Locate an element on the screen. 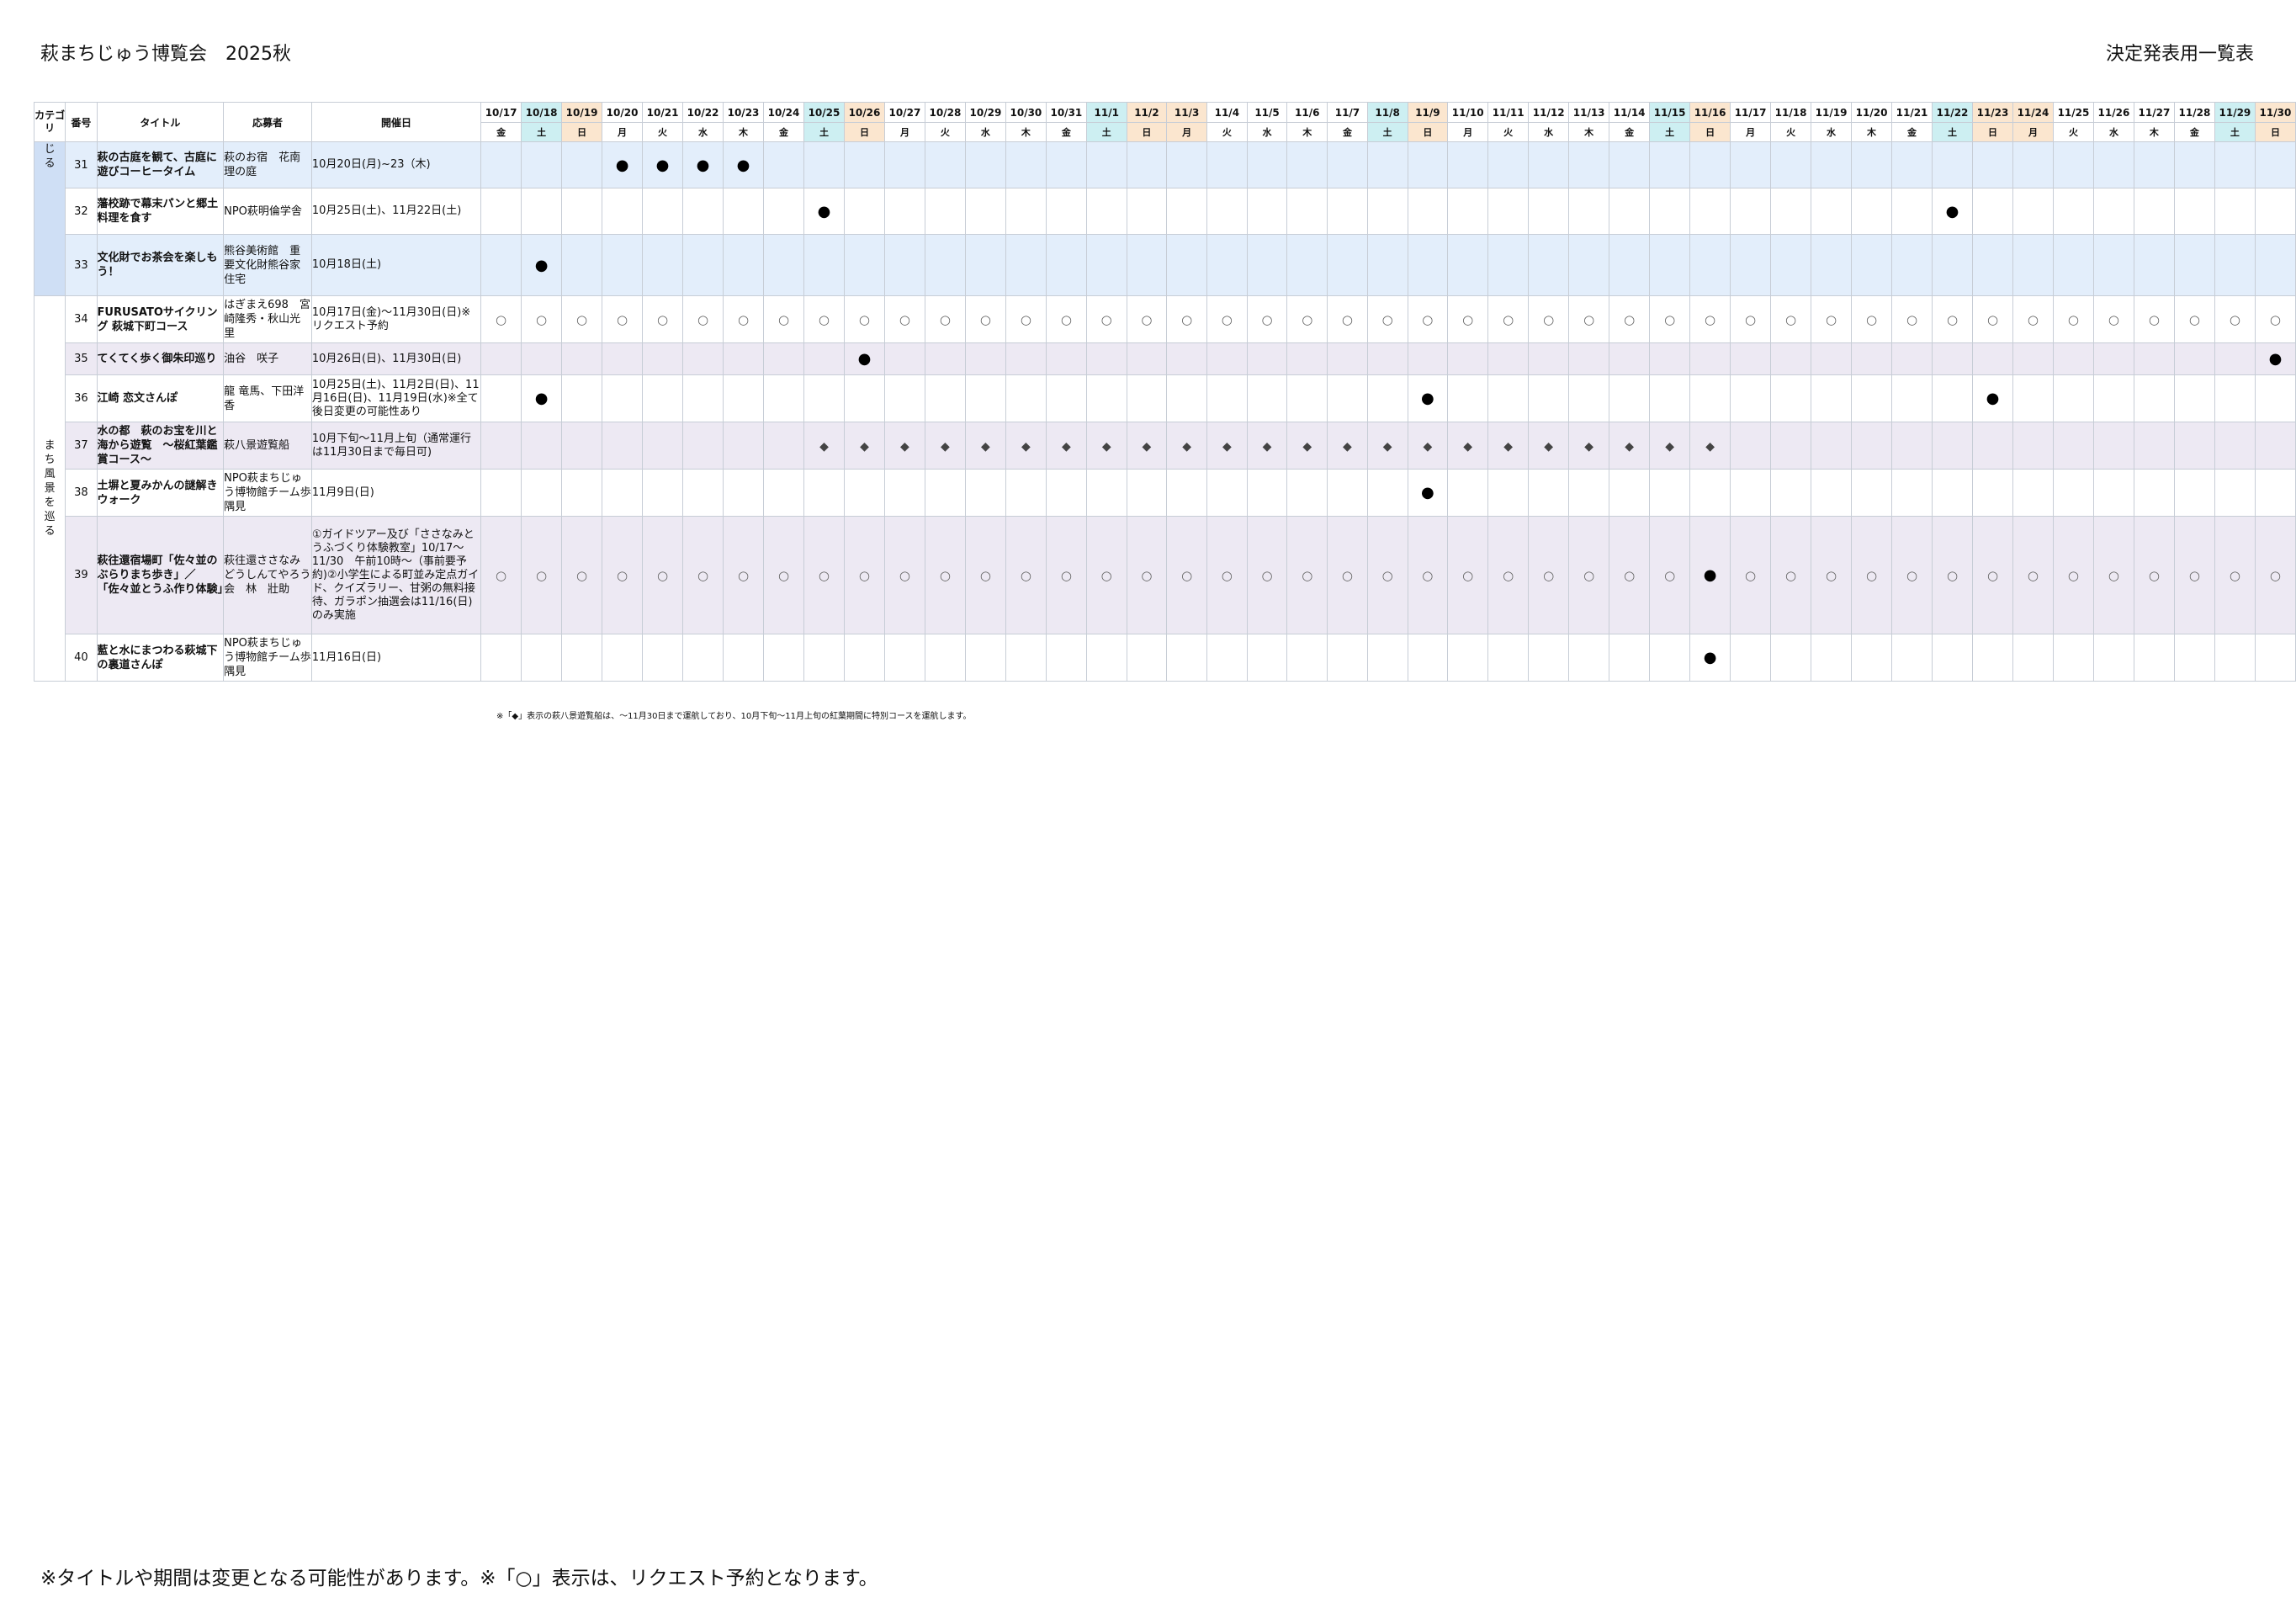 The image size is (2296, 1624). date-header: 11/25 is located at coordinates (2073, 112).